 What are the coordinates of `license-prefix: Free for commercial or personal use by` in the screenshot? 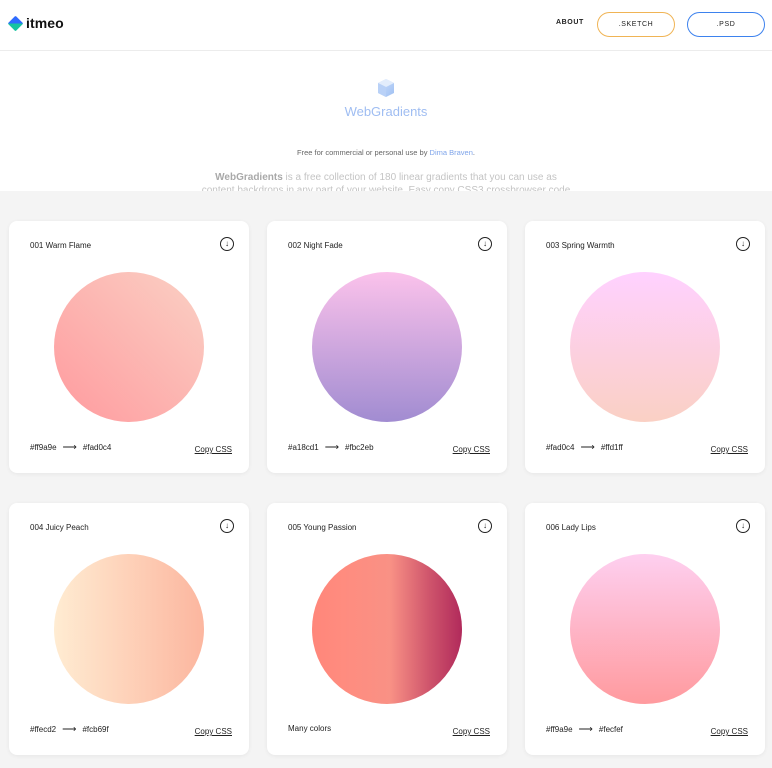 It's located at (363, 152).